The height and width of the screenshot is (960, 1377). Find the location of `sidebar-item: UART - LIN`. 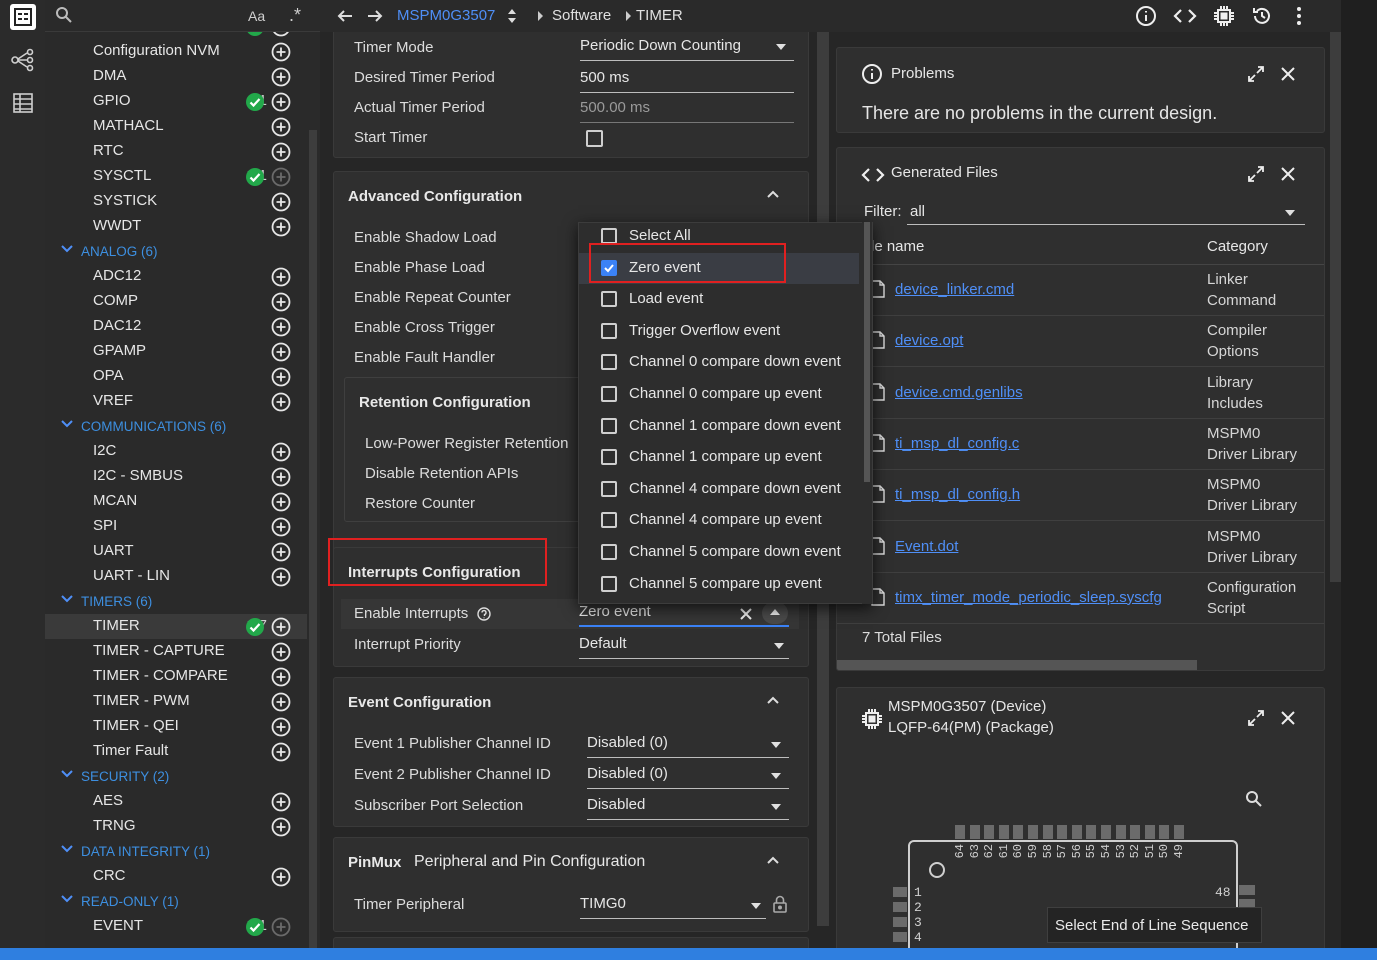

sidebar-item: UART - LIN is located at coordinates (176, 576).